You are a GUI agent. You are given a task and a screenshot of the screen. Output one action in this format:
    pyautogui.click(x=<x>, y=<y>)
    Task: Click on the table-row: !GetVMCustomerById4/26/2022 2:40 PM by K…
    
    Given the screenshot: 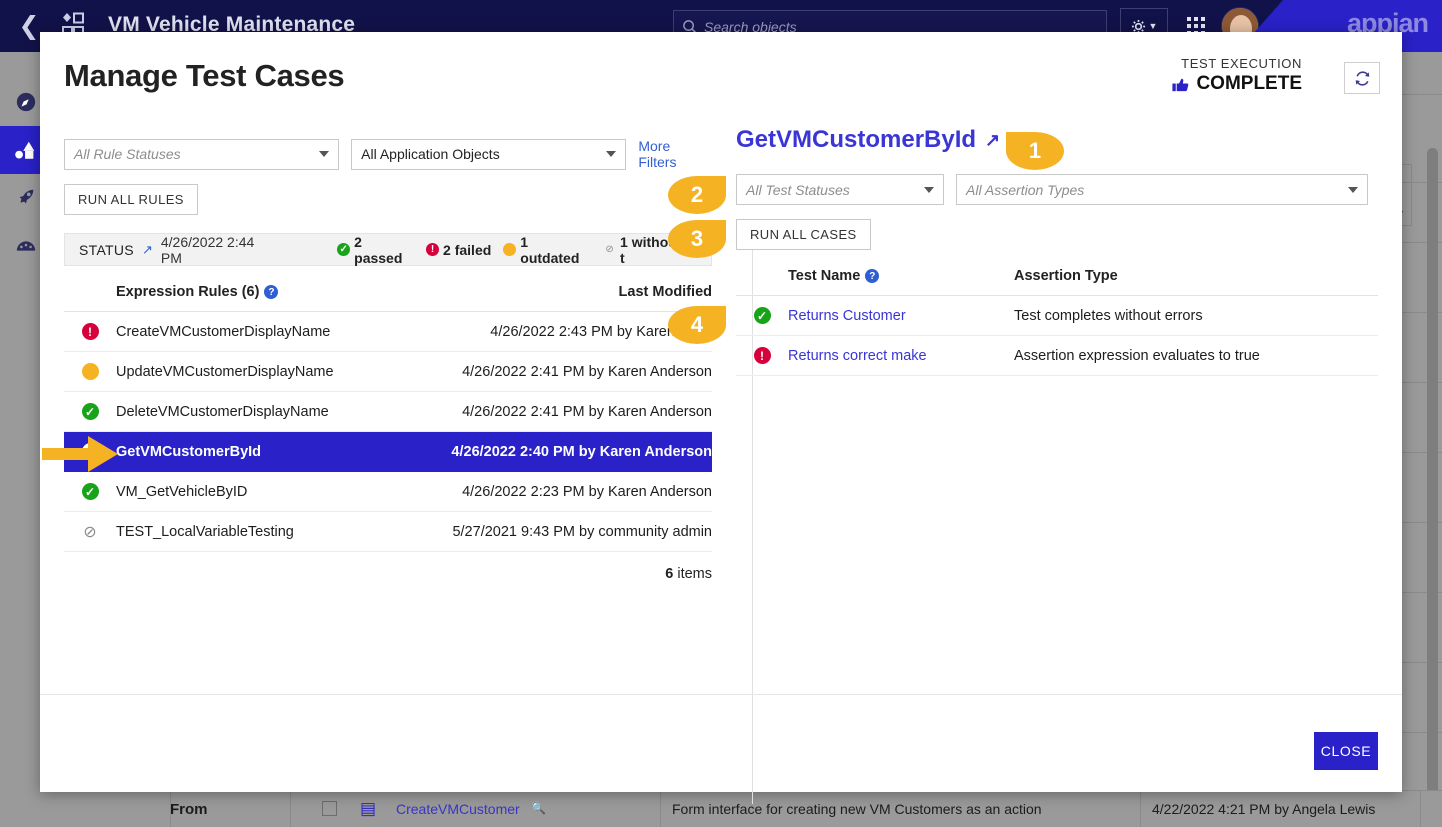 What is the action you would take?
    pyautogui.click(x=388, y=451)
    